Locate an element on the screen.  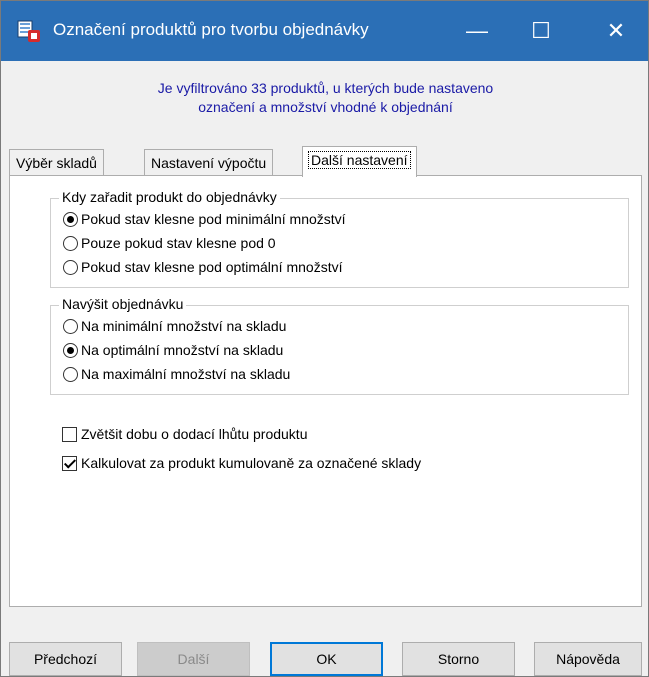
radio-optimalni: Na optimální množství na skladu is located at coordinates (173, 350).